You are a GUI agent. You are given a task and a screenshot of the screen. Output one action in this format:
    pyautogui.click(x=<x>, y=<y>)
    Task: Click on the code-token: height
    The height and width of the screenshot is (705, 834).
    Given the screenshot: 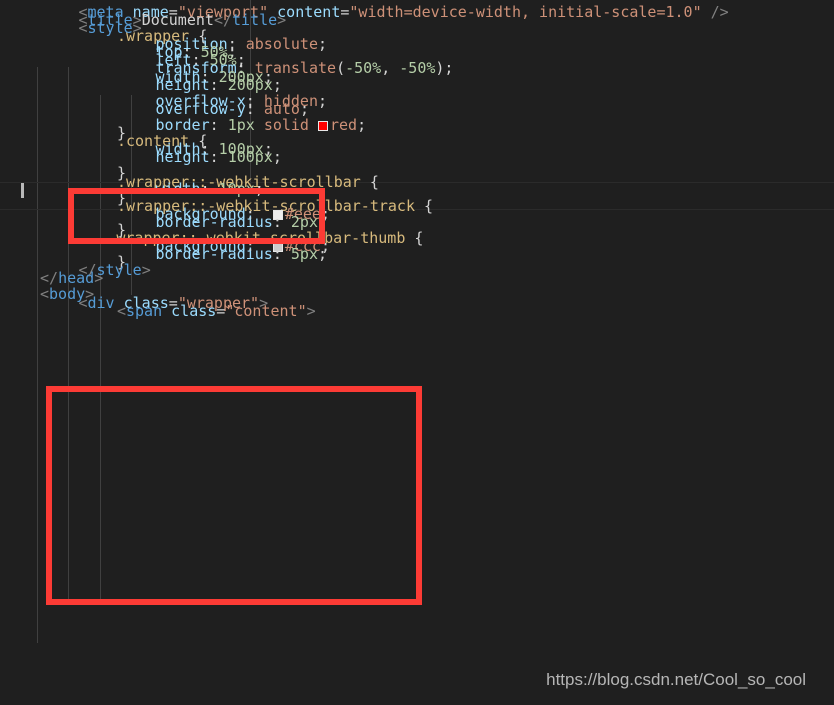 What is the action you would take?
    pyautogui.click(x=182, y=157)
    